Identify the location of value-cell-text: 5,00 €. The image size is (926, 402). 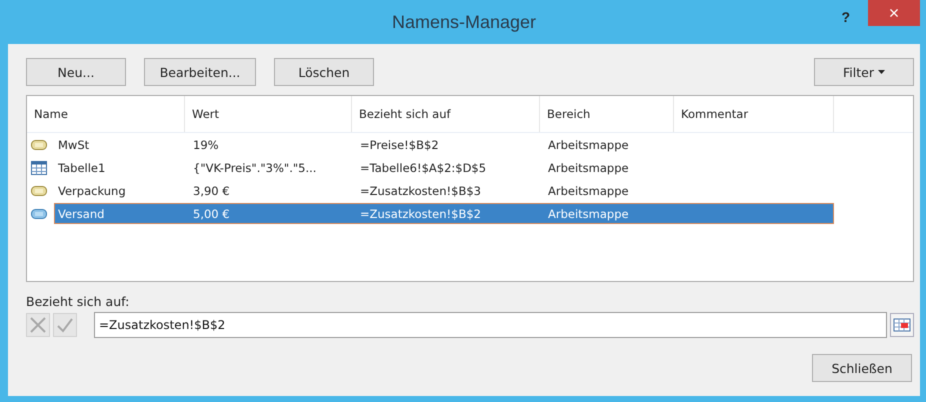
(211, 213).